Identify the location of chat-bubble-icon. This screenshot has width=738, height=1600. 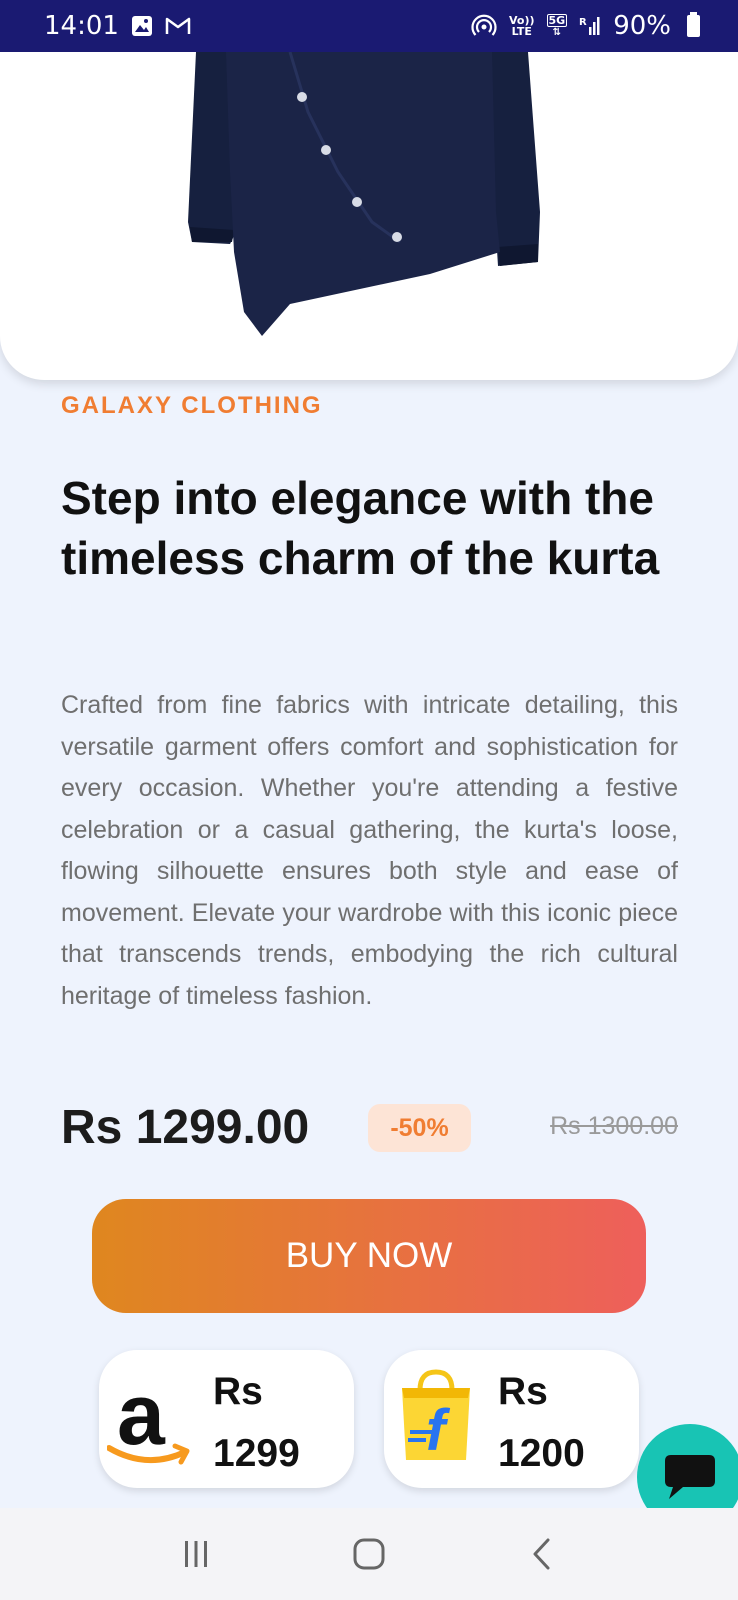
(690, 1477).